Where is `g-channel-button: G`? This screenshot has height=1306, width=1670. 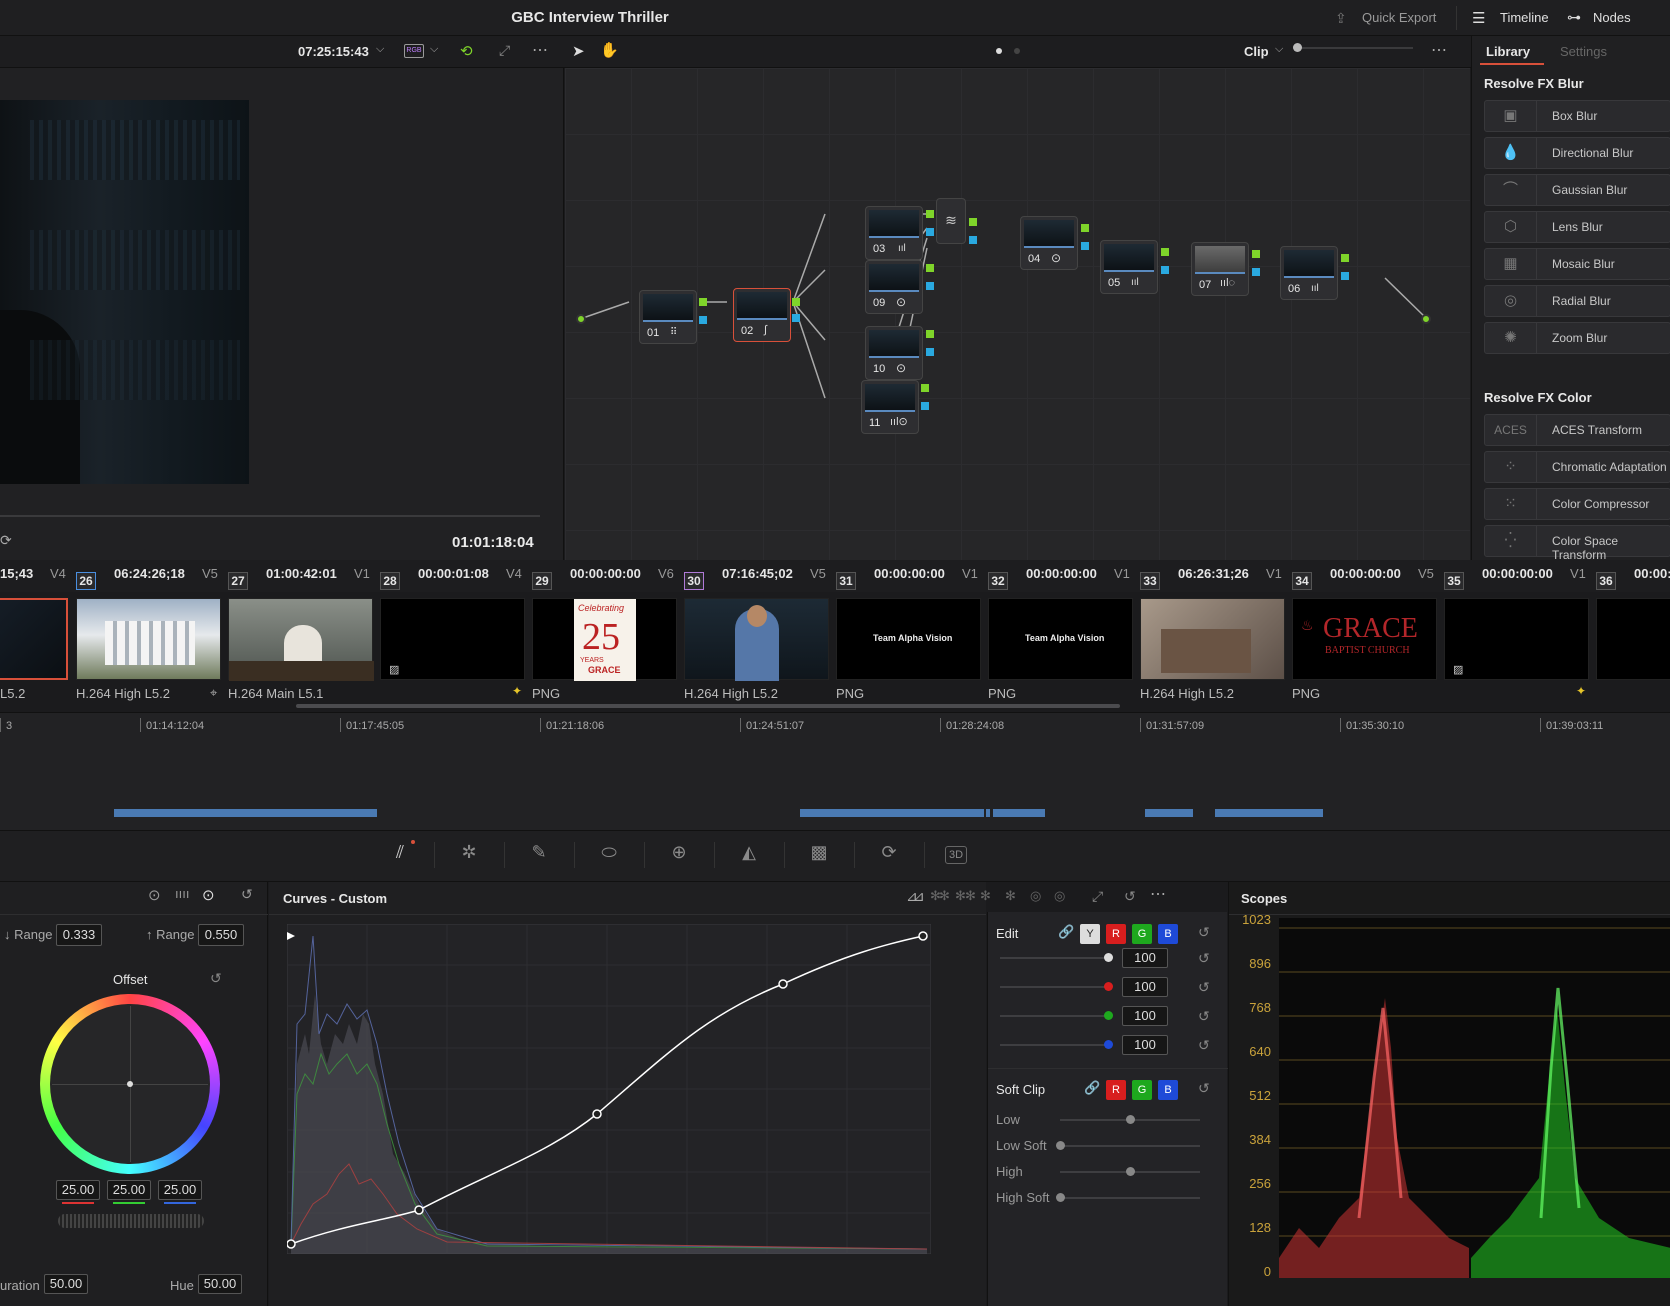 g-channel-button: G is located at coordinates (1142, 934).